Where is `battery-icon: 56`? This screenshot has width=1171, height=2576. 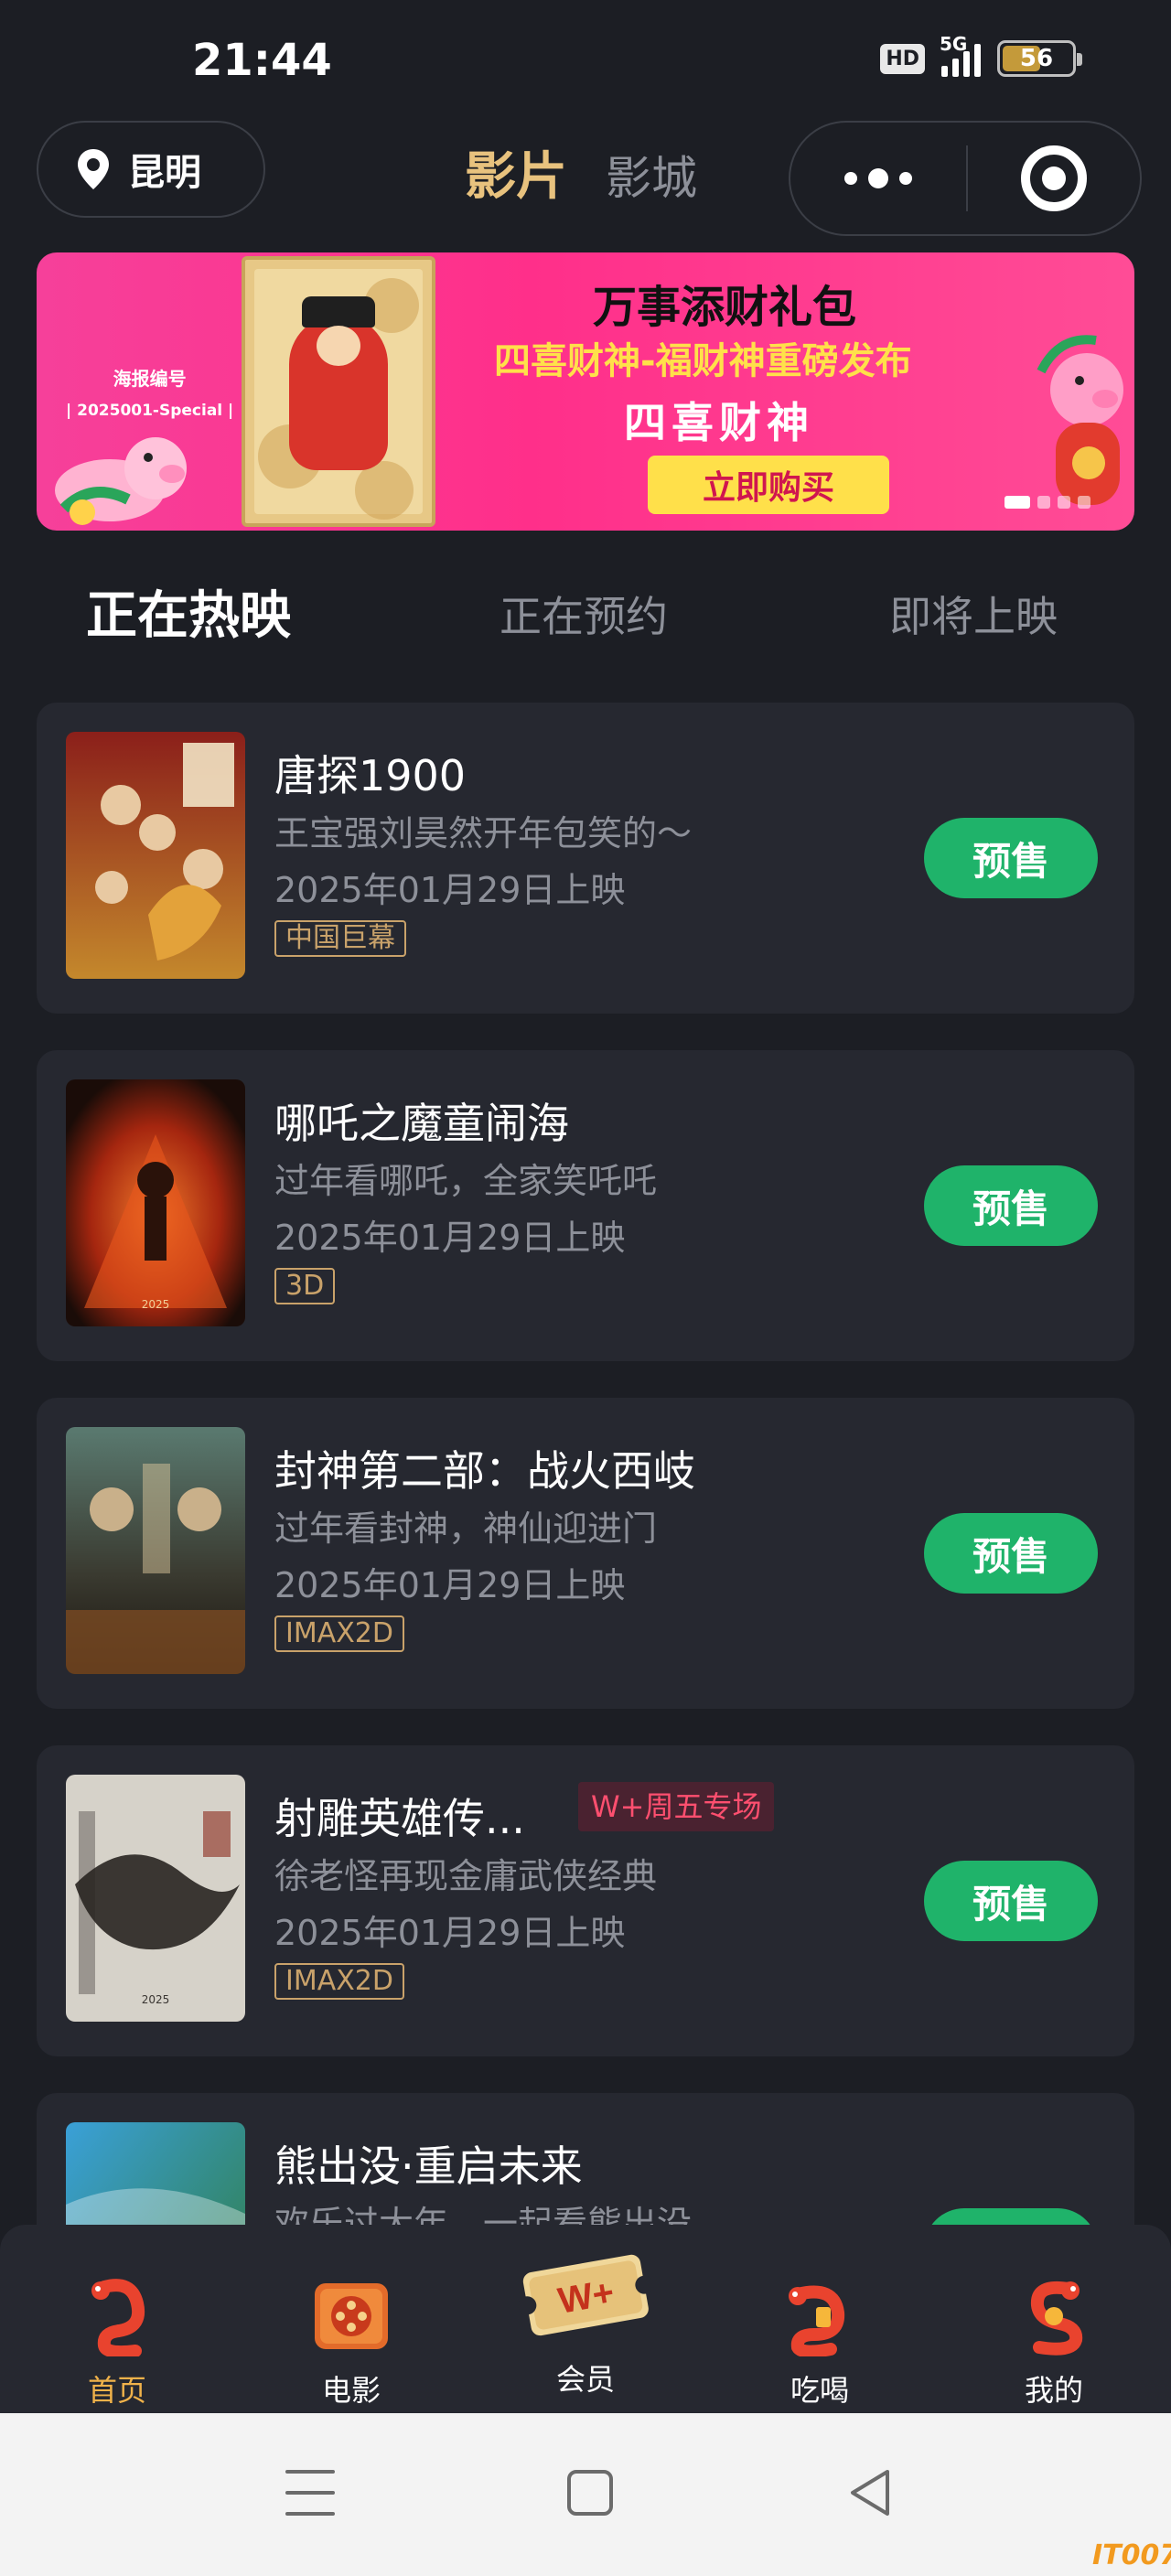 battery-icon: 56 is located at coordinates (1039, 58).